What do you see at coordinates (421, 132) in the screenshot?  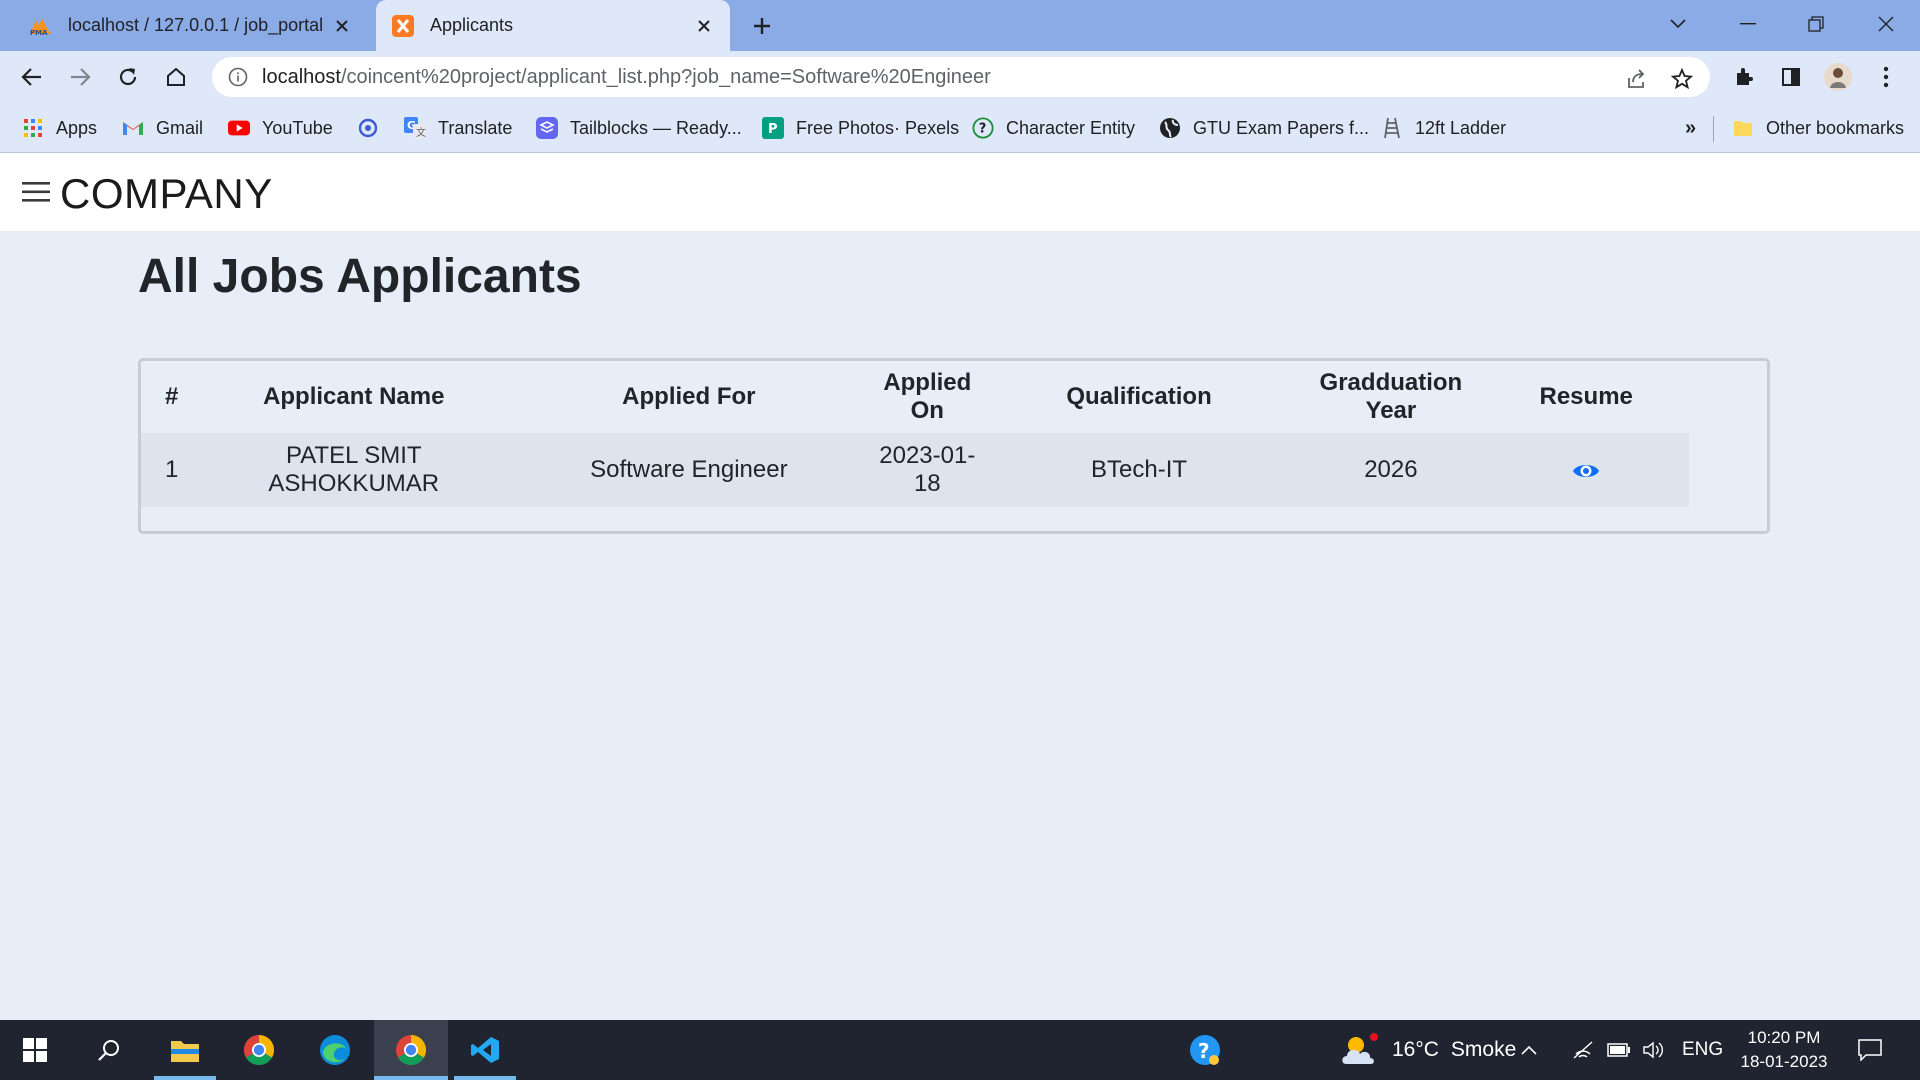 I see `svg-text: 文` at bounding box center [421, 132].